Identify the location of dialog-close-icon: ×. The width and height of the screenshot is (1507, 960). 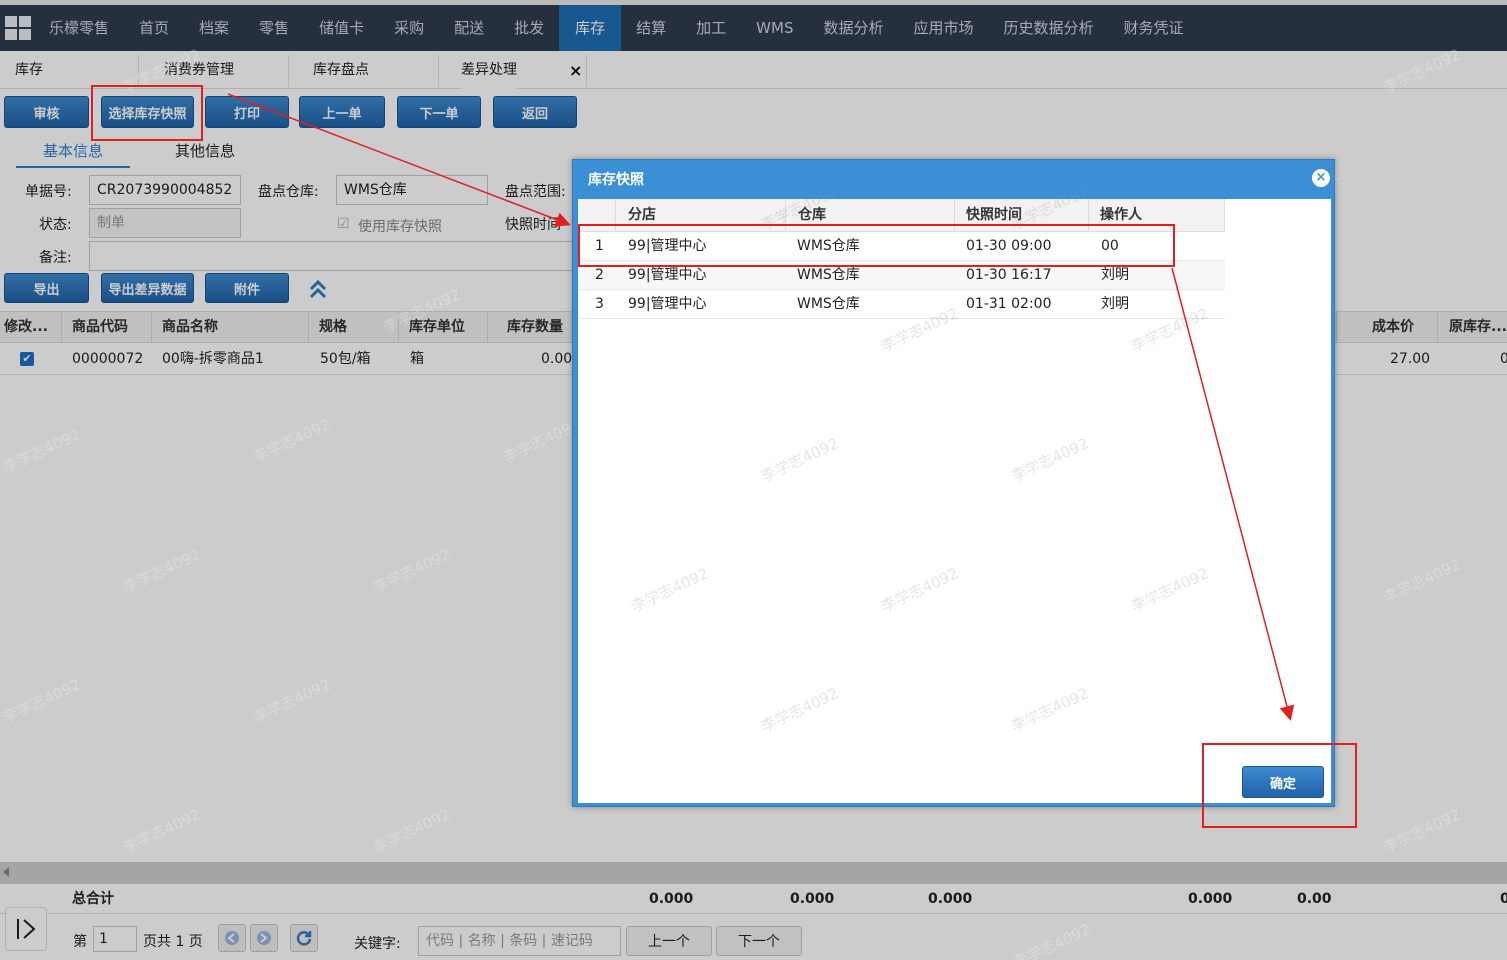
(1321, 178).